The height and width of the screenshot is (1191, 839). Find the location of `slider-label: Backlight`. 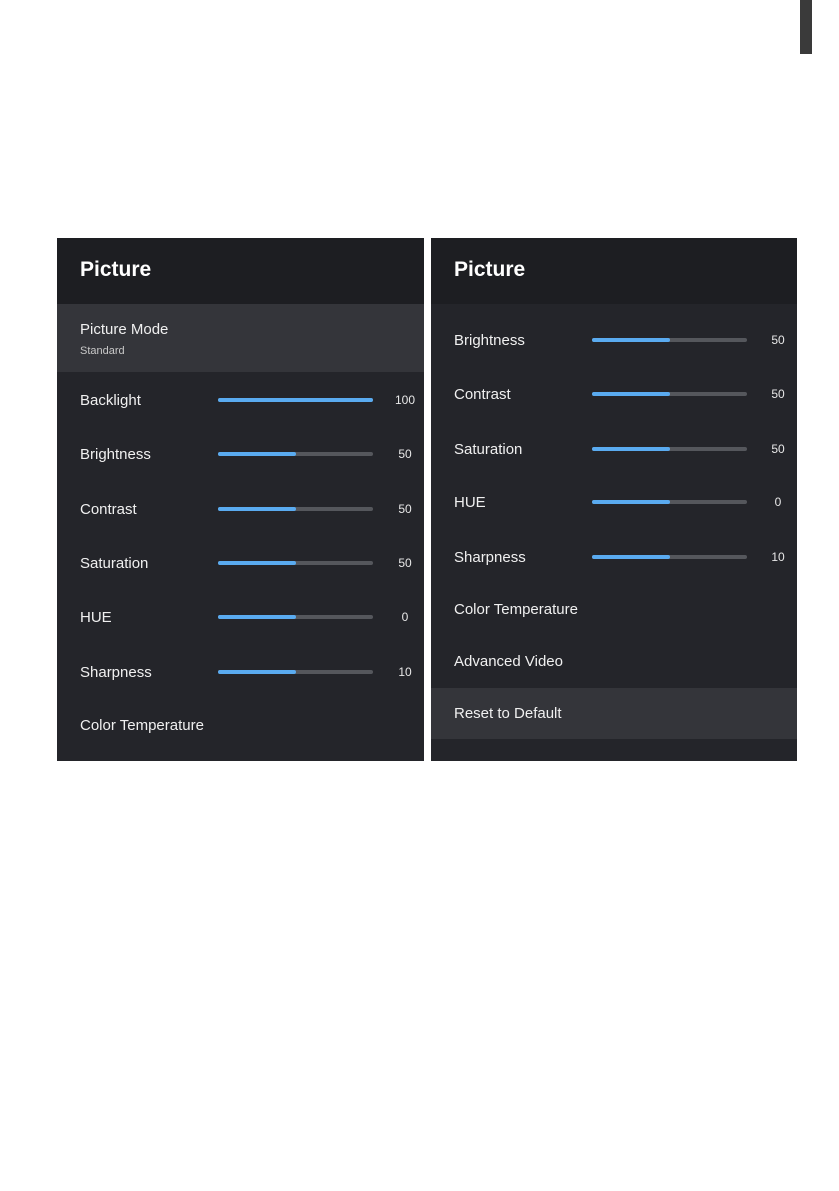

slider-label: Backlight is located at coordinates (110, 400).